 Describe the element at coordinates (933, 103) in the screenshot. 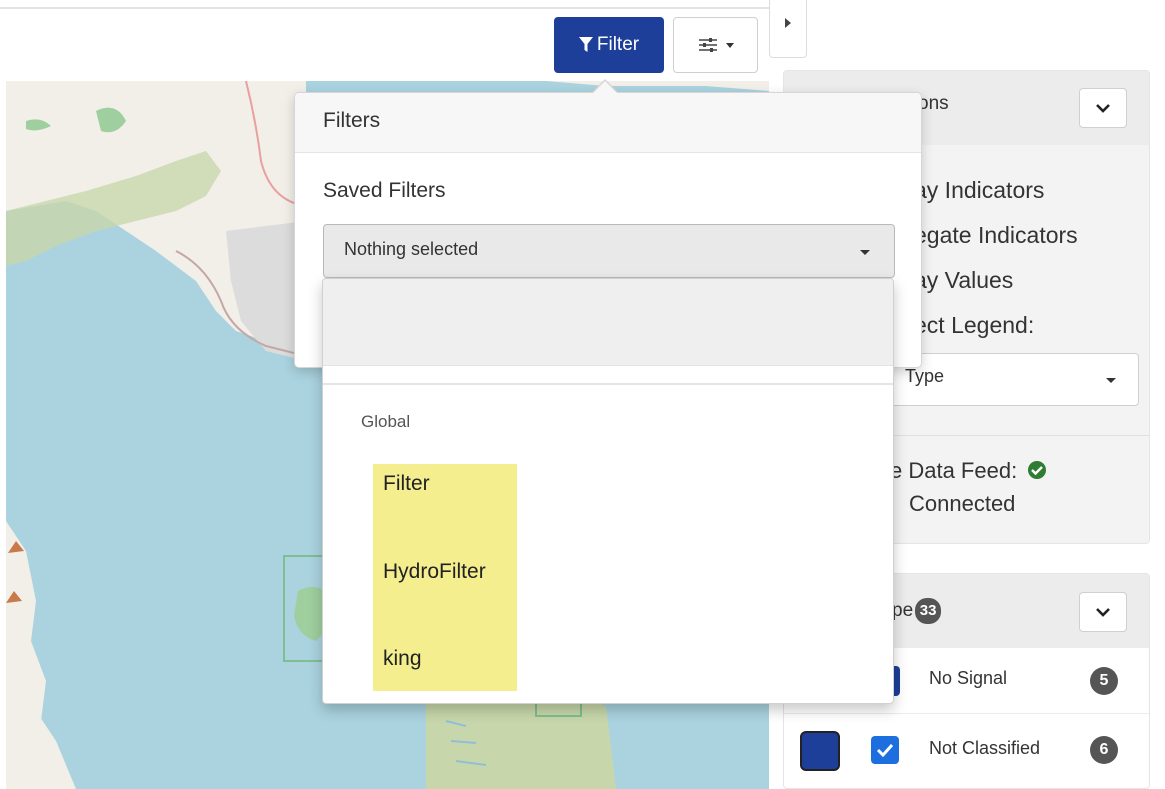

I see `options-panel-title: ons` at that location.